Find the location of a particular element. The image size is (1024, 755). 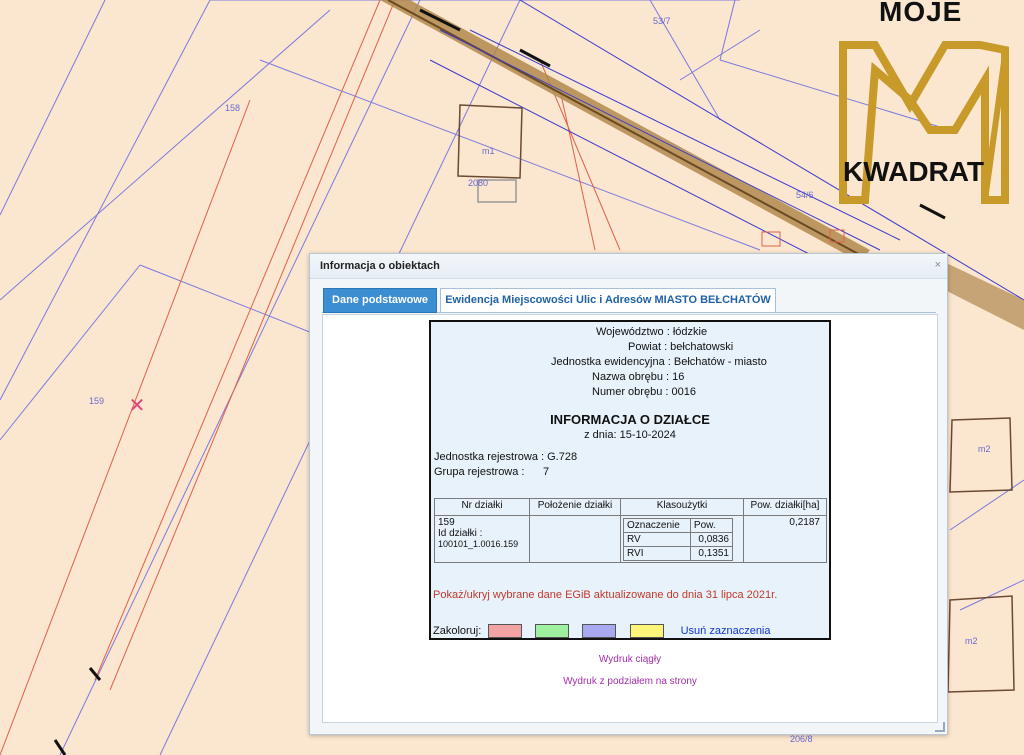

land-use-header-area: Pow. is located at coordinates (711, 525).